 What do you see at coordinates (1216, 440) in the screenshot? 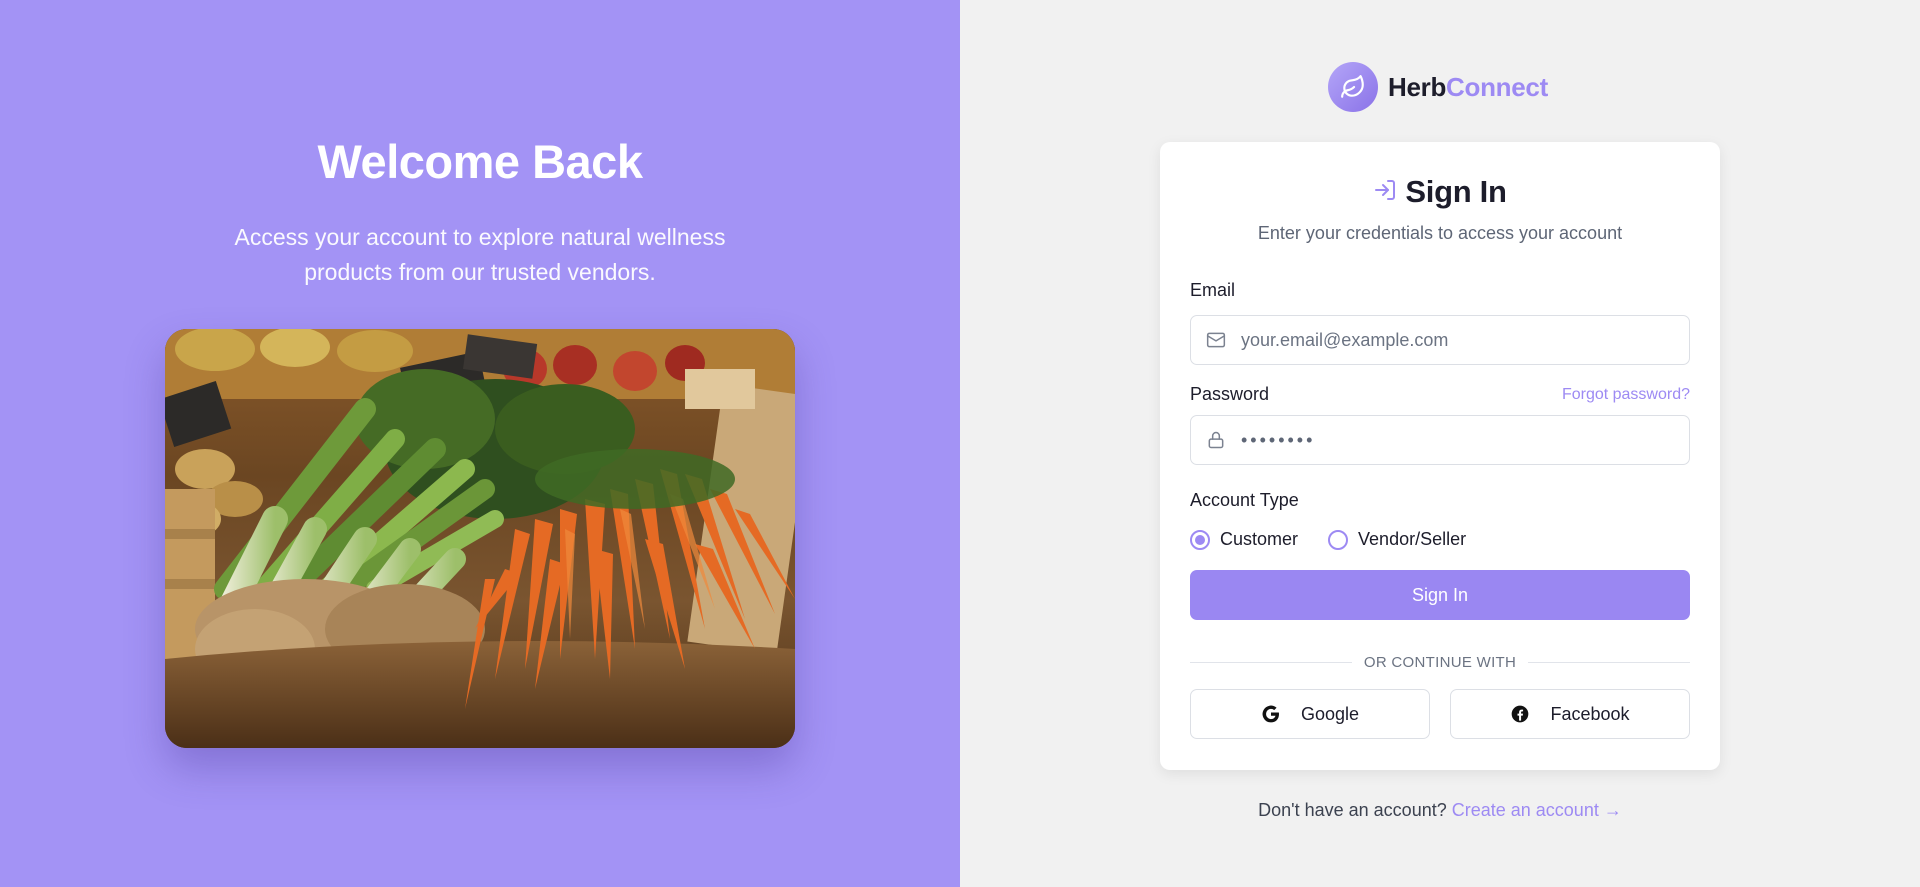
I see `lock-icon` at bounding box center [1216, 440].